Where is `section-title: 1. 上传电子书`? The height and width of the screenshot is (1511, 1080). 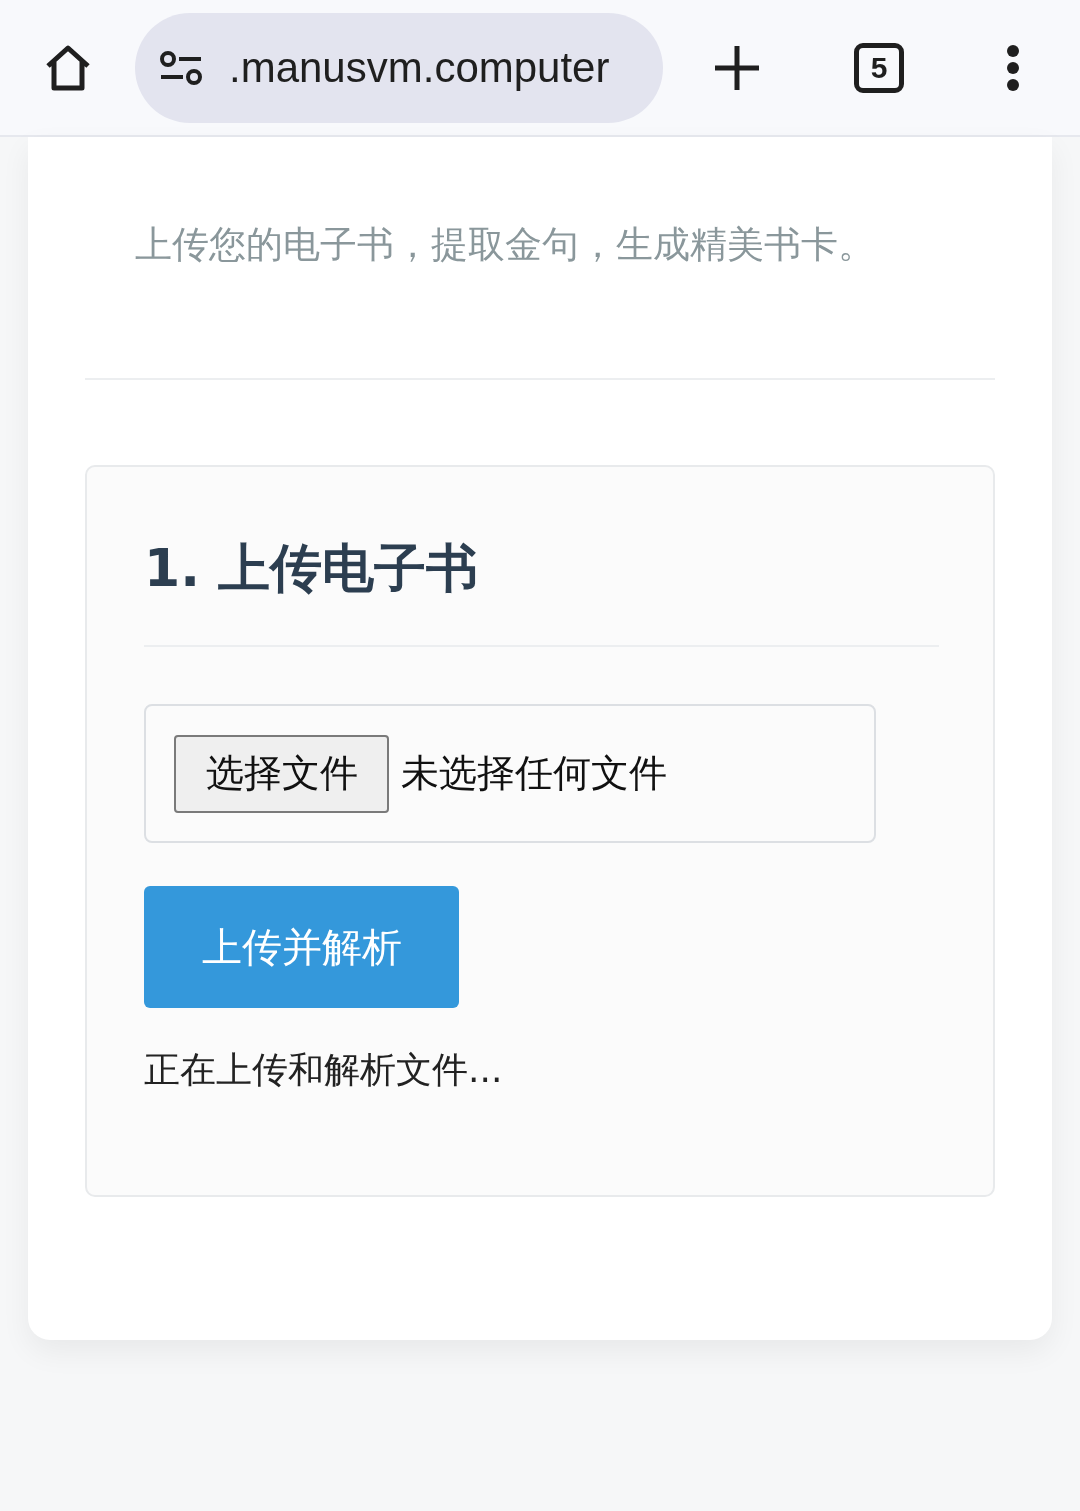
section-title: 1. 上传电子书 is located at coordinates (311, 568).